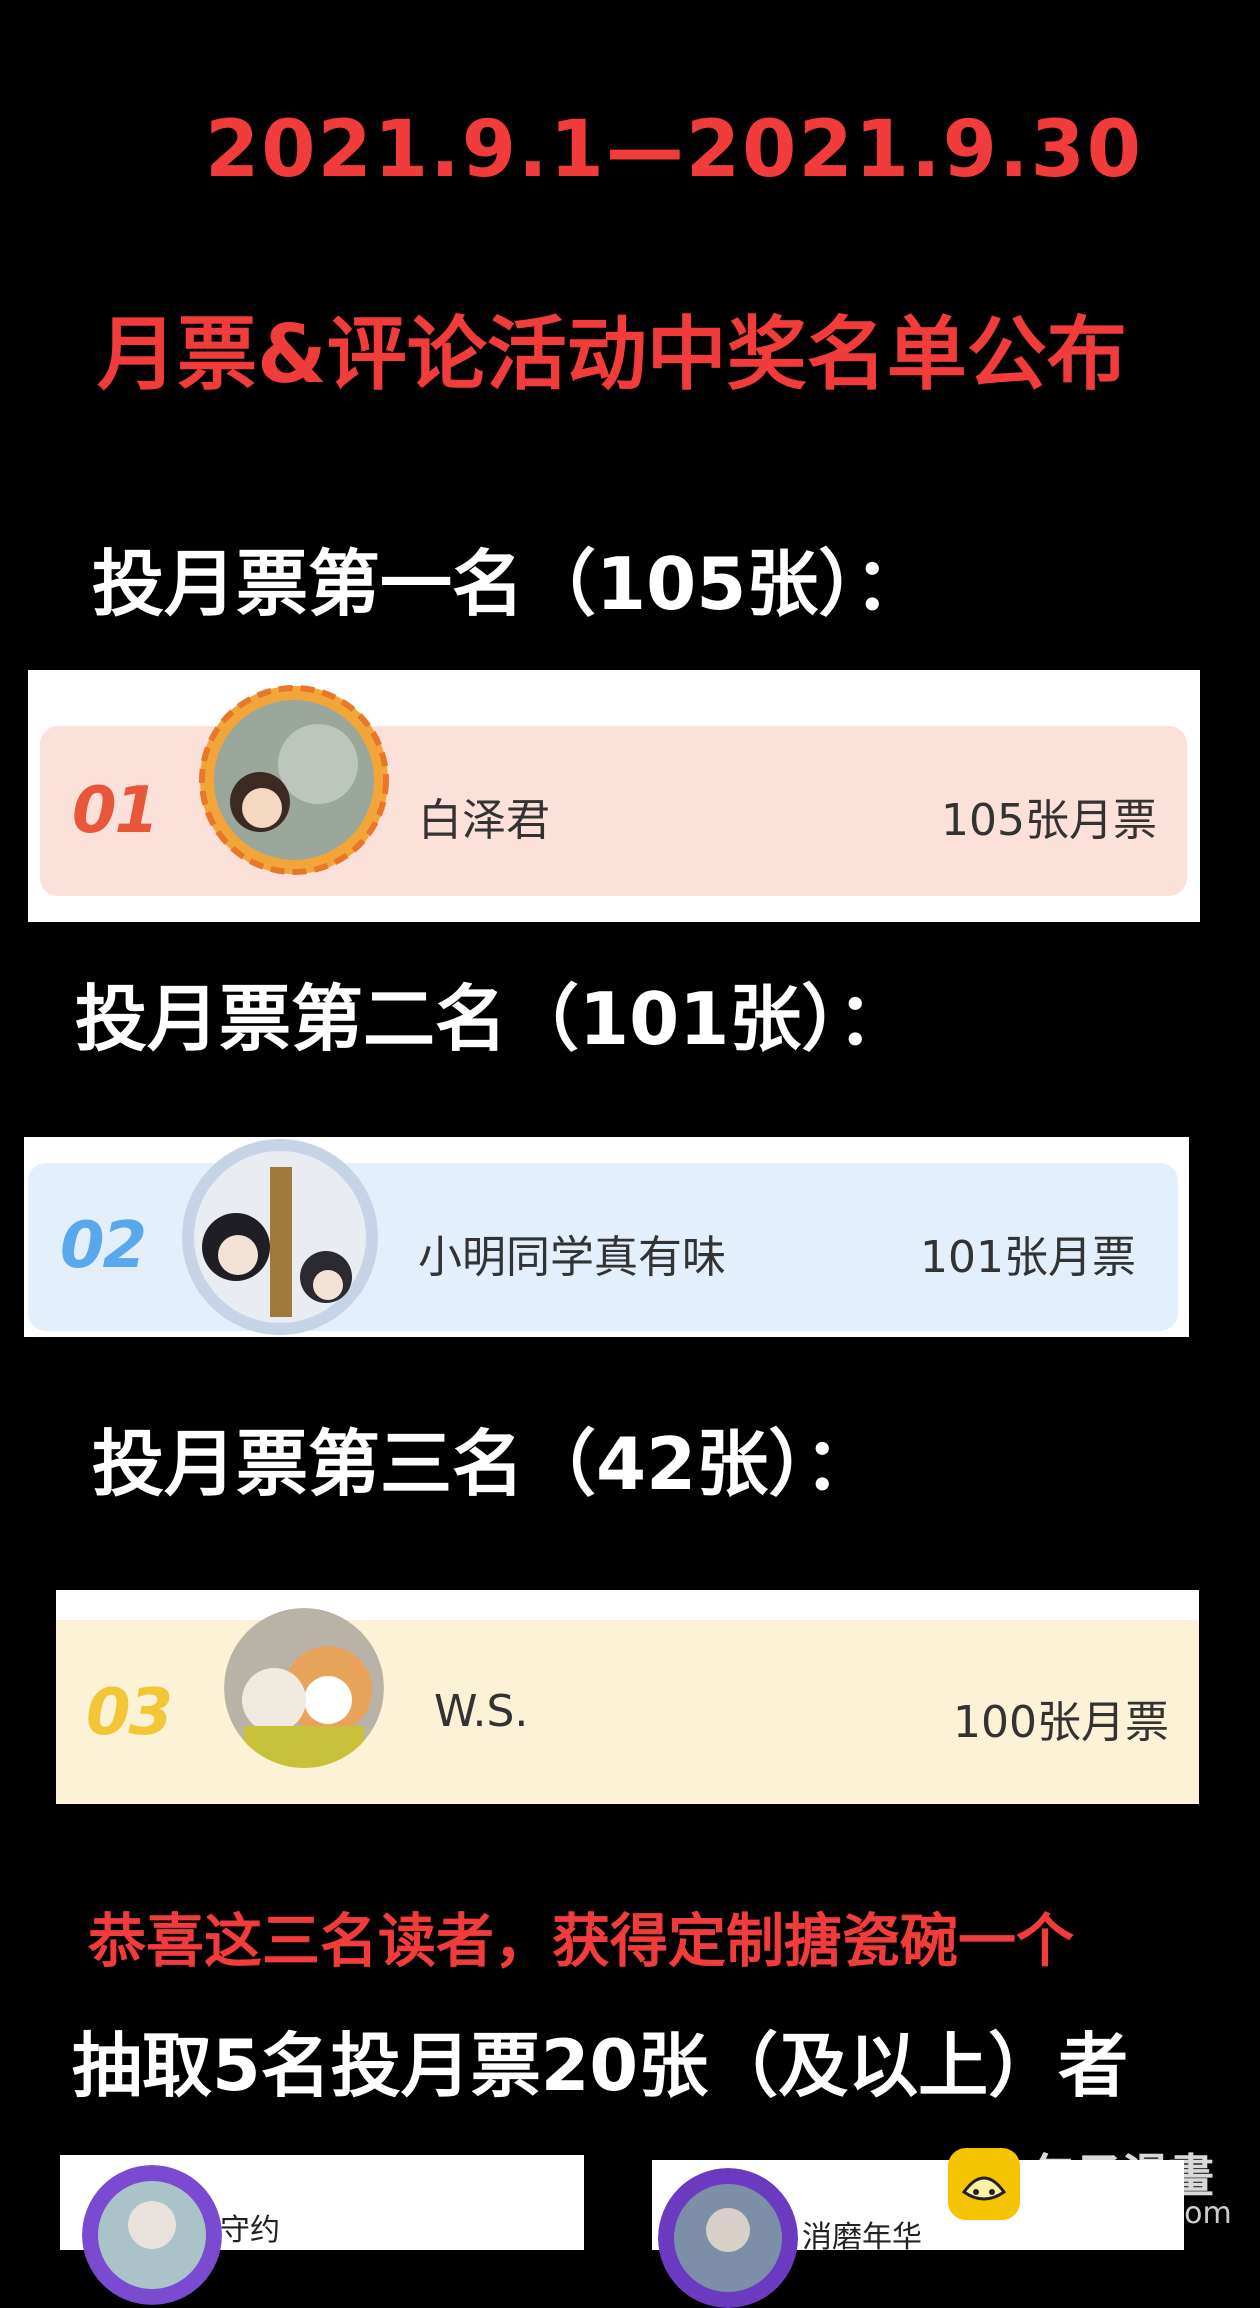 The height and width of the screenshot is (2308, 1260). I want to click on draw-winner-name: 消磨年华, so click(862, 2237).